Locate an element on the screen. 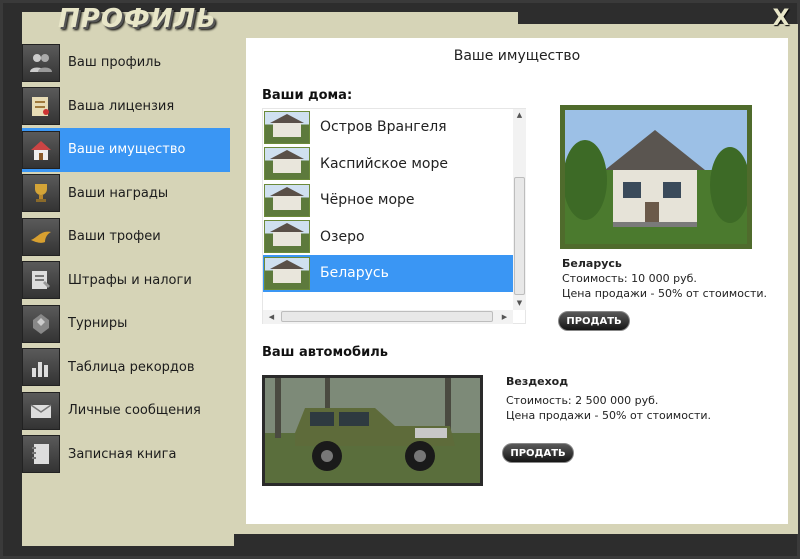 The width and height of the screenshot is (800, 559). selected-house-sale: Цена продажи - 50% от стоимости. is located at coordinates (665, 293).